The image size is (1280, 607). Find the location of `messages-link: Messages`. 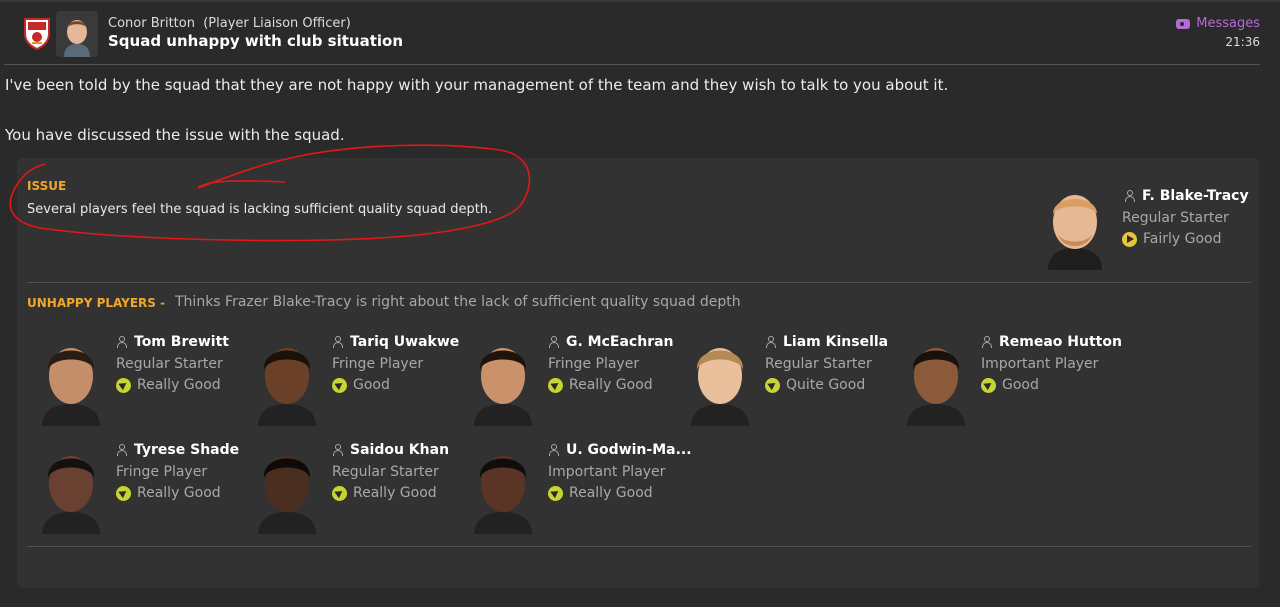

messages-link: Messages is located at coordinates (1218, 23).